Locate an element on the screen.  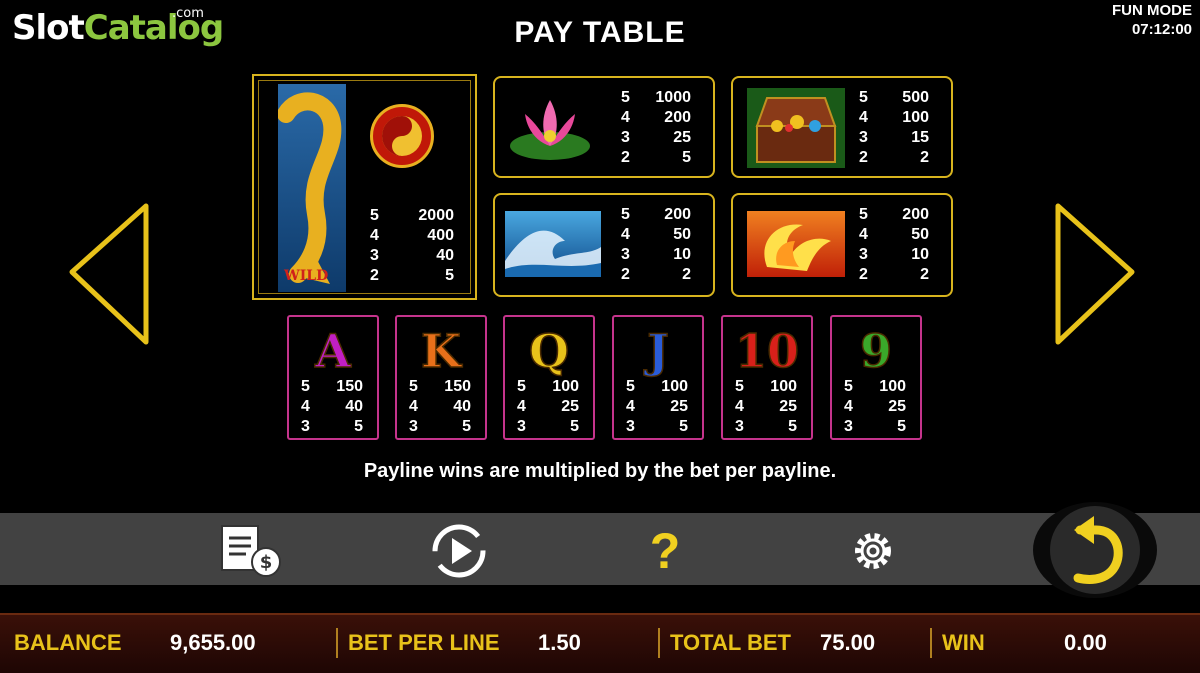
wave-pay-list: 5 200 4 50 3 10 2 2 is located at coordinates (656, 245).